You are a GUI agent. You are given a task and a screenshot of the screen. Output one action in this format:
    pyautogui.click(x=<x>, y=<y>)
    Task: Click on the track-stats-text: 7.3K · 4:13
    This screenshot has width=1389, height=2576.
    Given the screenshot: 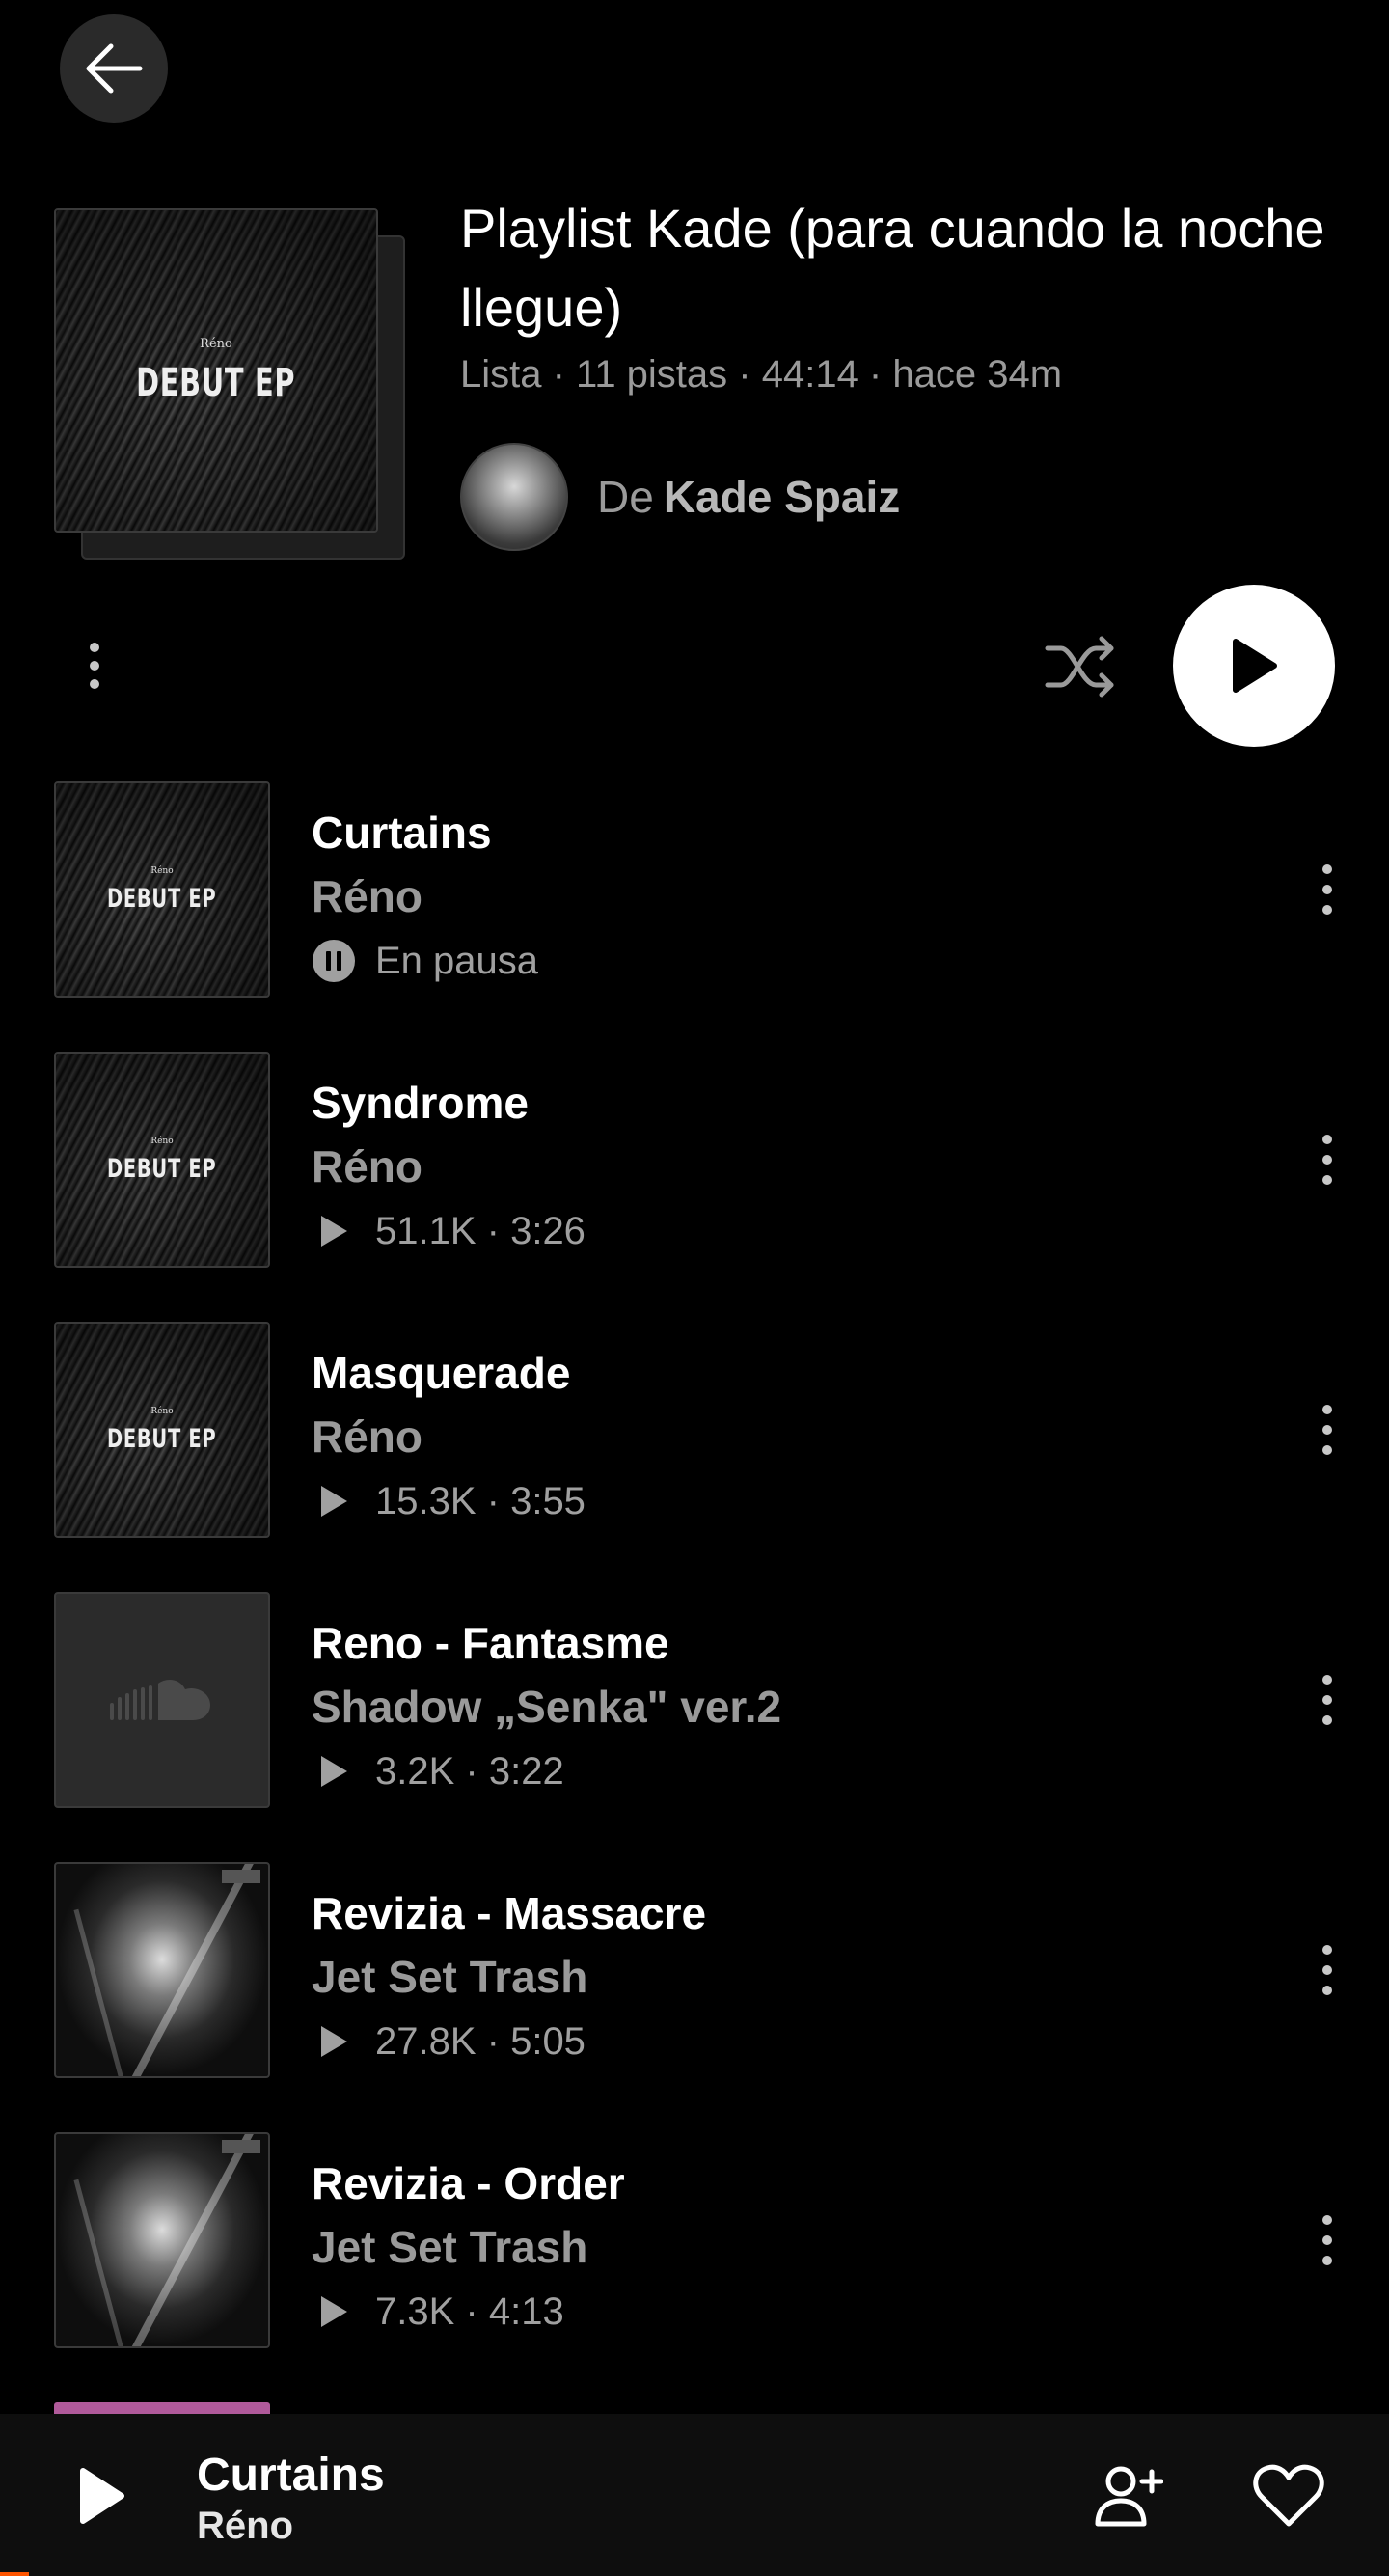 What is the action you would take?
    pyautogui.click(x=470, y=2311)
    